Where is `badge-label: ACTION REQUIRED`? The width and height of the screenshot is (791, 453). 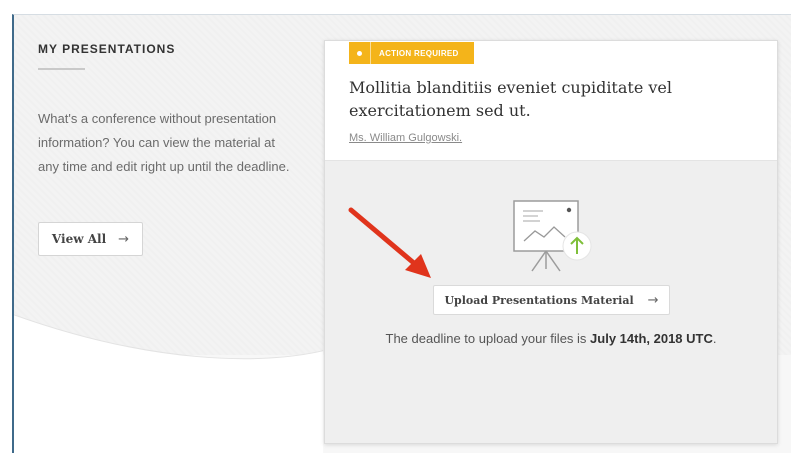
badge-label: ACTION REQUIRED is located at coordinates (419, 53).